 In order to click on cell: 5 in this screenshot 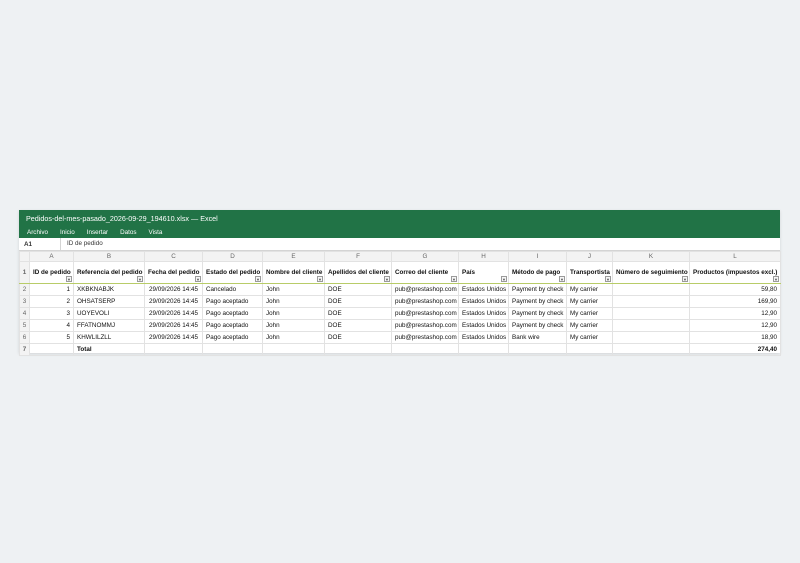, I will do `click(51, 337)`.